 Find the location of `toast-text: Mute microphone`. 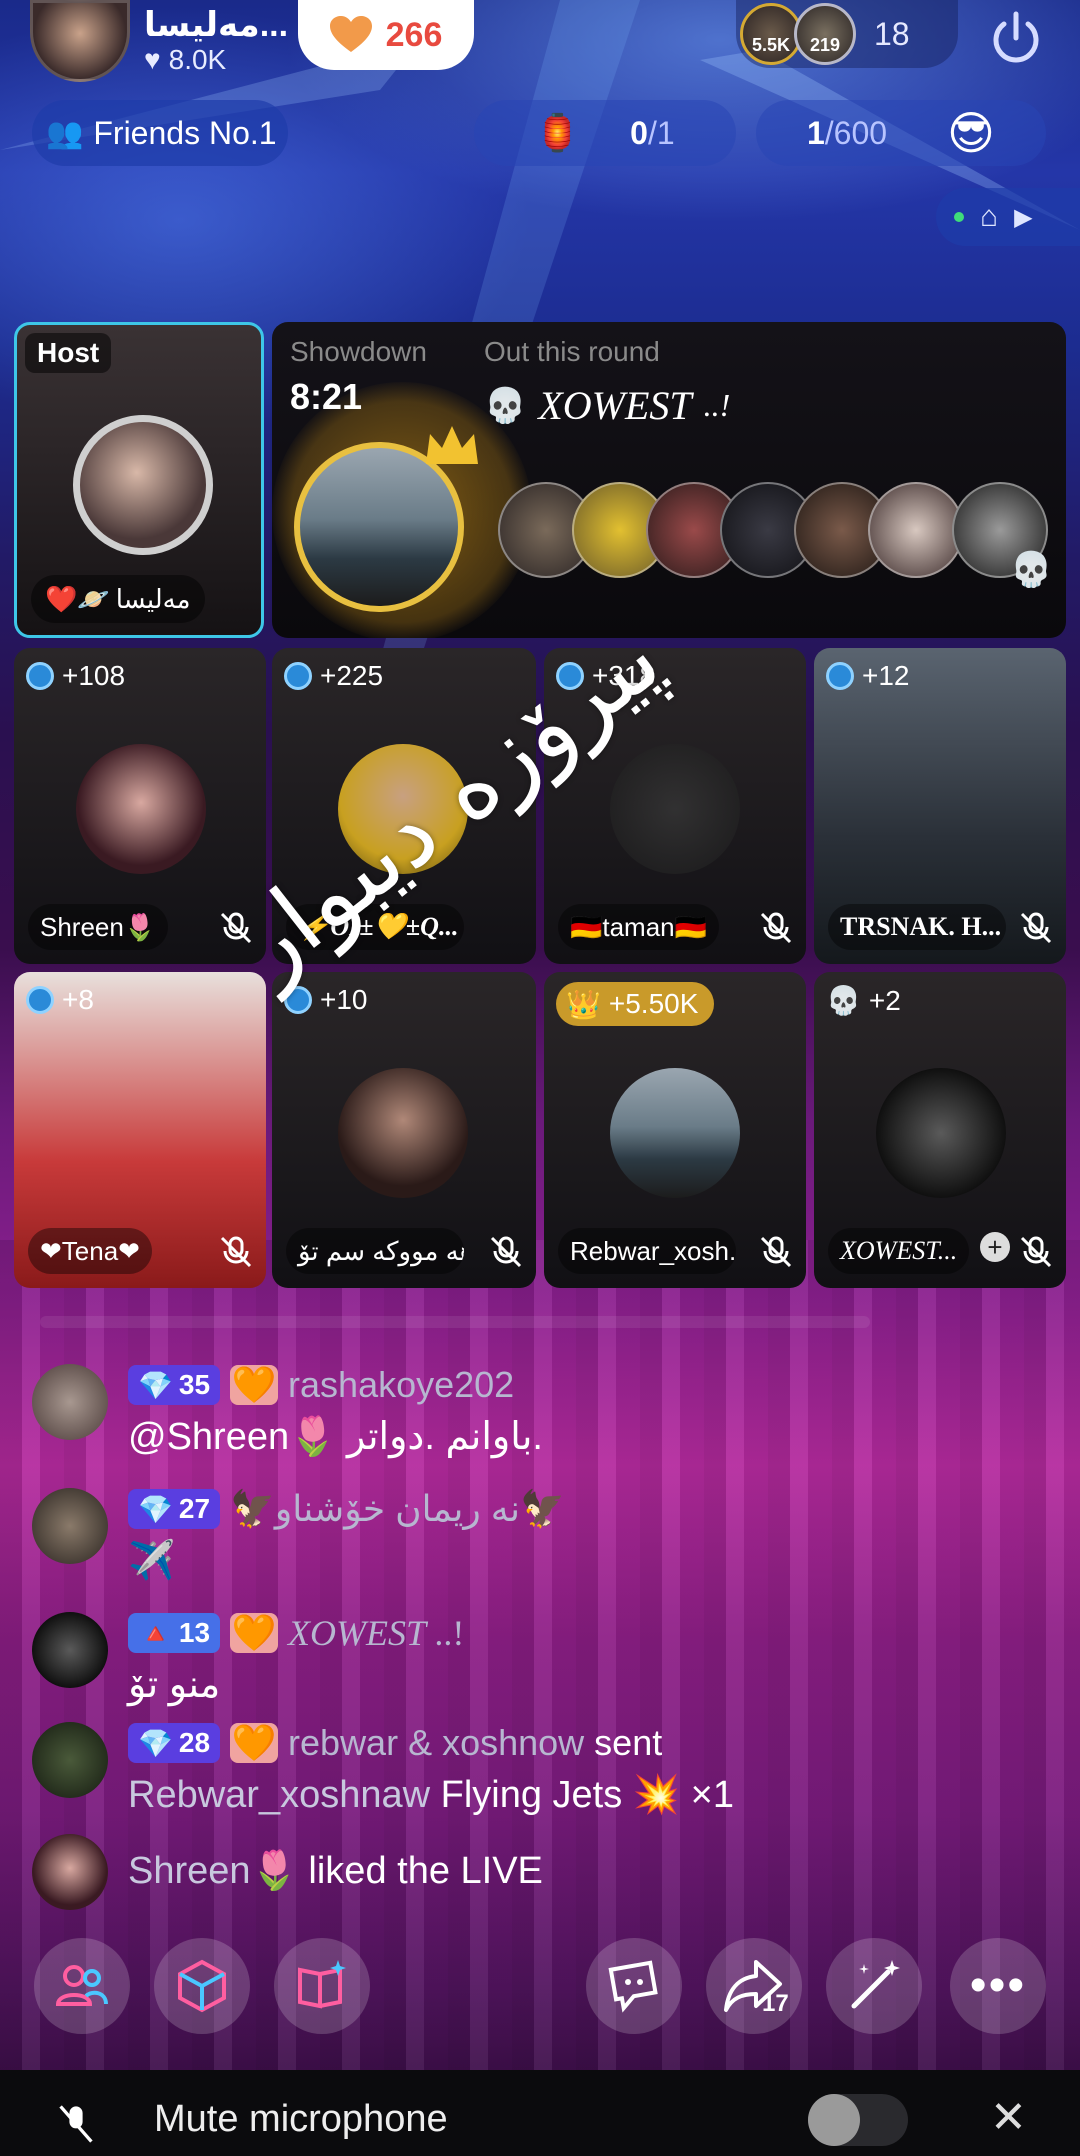

toast-text: Mute microphone is located at coordinates (301, 2119).